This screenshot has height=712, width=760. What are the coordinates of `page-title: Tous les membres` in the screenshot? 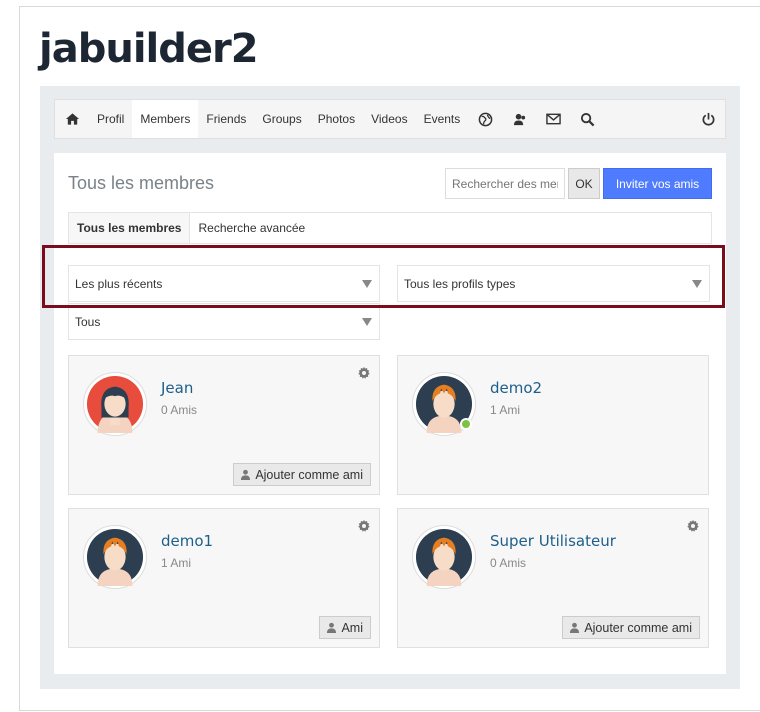 It's located at (141, 183).